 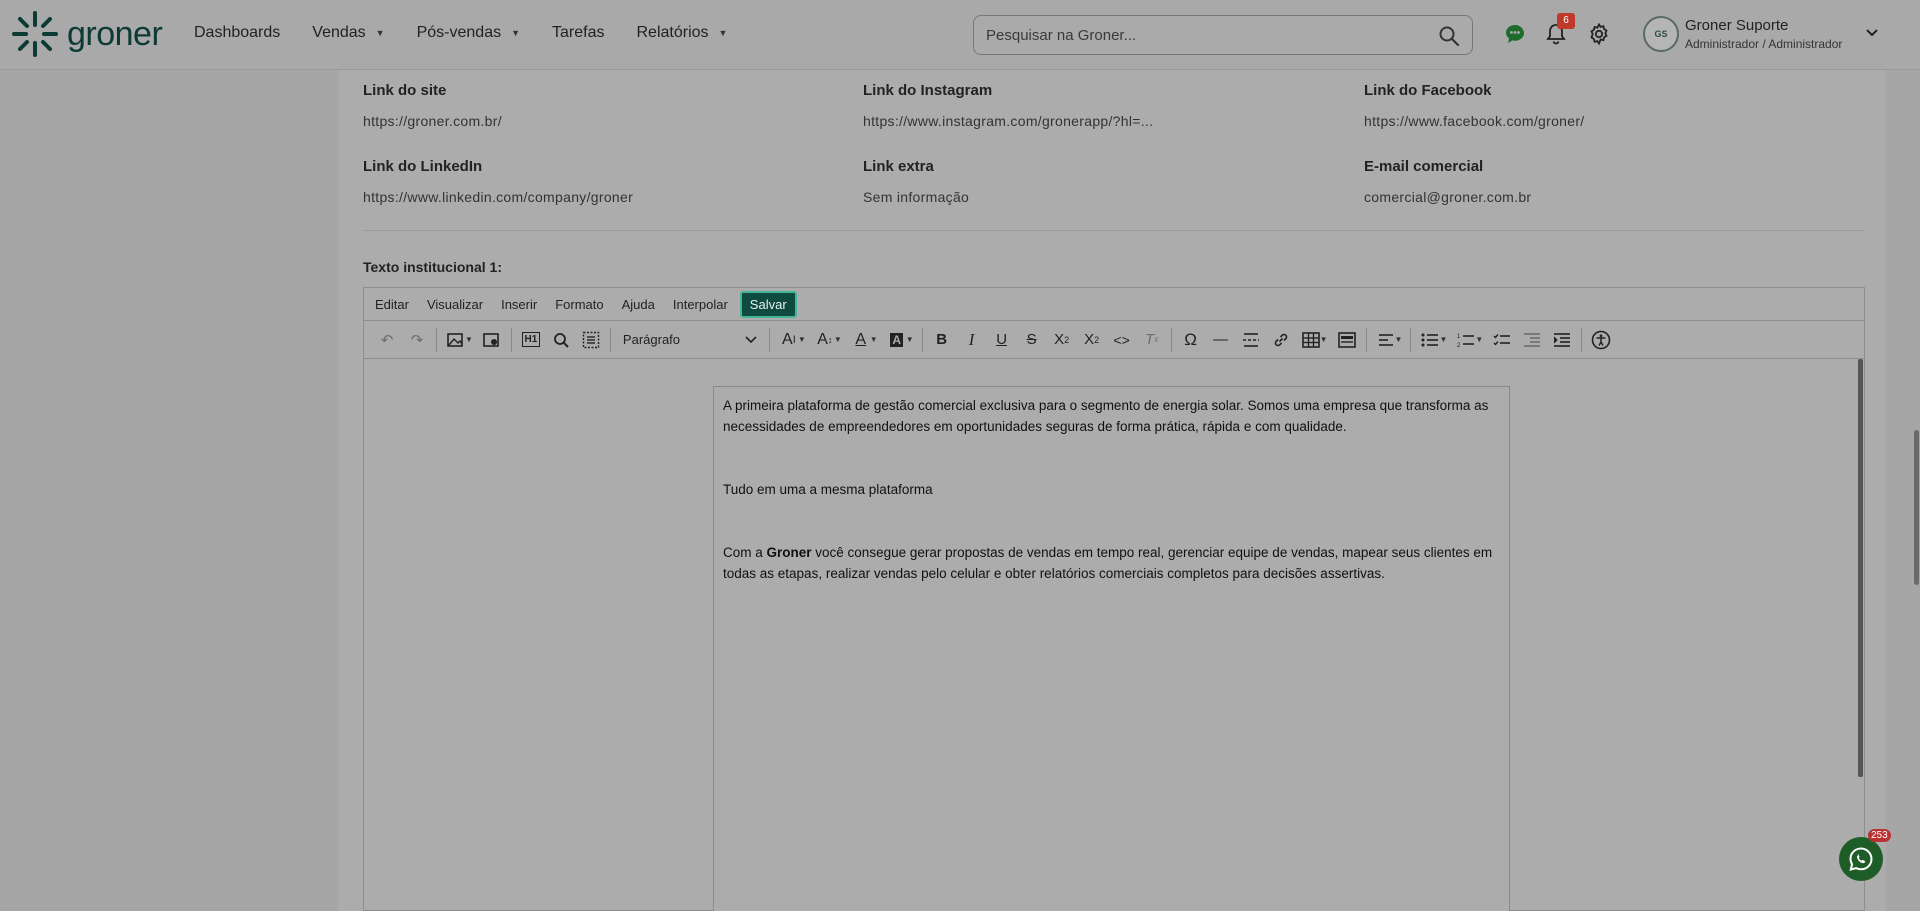 What do you see at coordinates (942, 340) in the screenshot?
I see `bold-icon: B` at bounding box center [942, 340].